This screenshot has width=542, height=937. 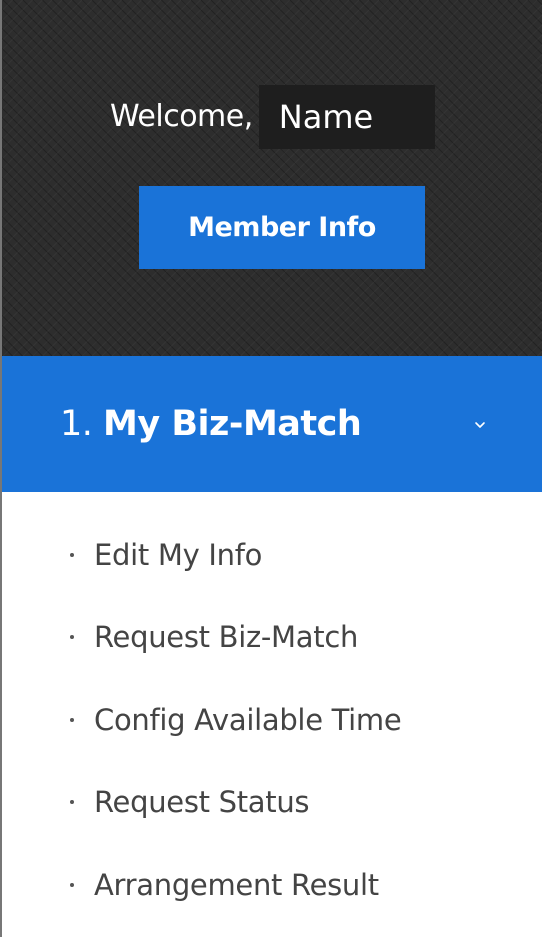 I want to click on menu-item-edit-my-info: Edit My Info, so click(x=166, y=555).